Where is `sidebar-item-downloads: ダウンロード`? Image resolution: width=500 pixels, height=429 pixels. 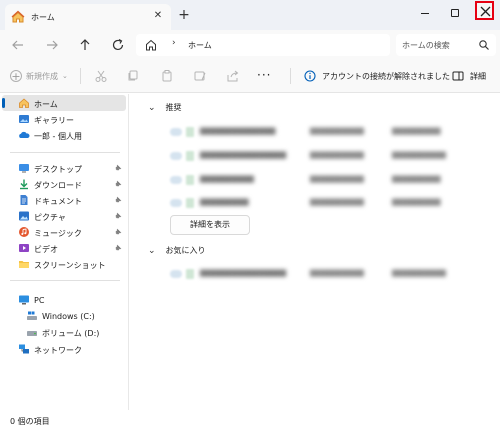 sidebar-item-downloads: ダウンロード is located at coordinates (64, 184).